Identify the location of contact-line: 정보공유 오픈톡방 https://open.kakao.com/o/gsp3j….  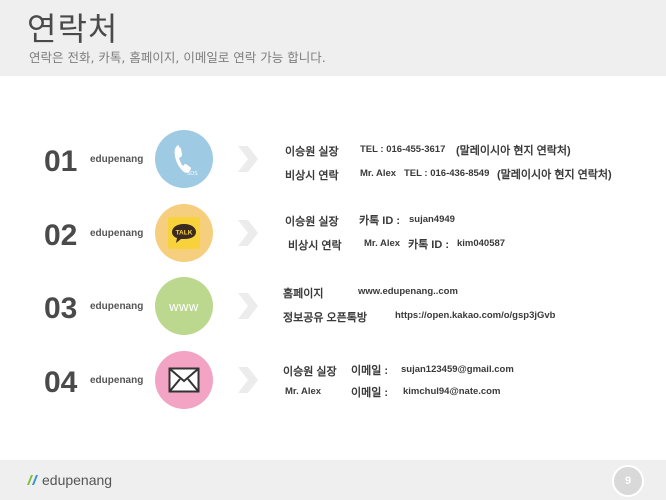
(473, 316).